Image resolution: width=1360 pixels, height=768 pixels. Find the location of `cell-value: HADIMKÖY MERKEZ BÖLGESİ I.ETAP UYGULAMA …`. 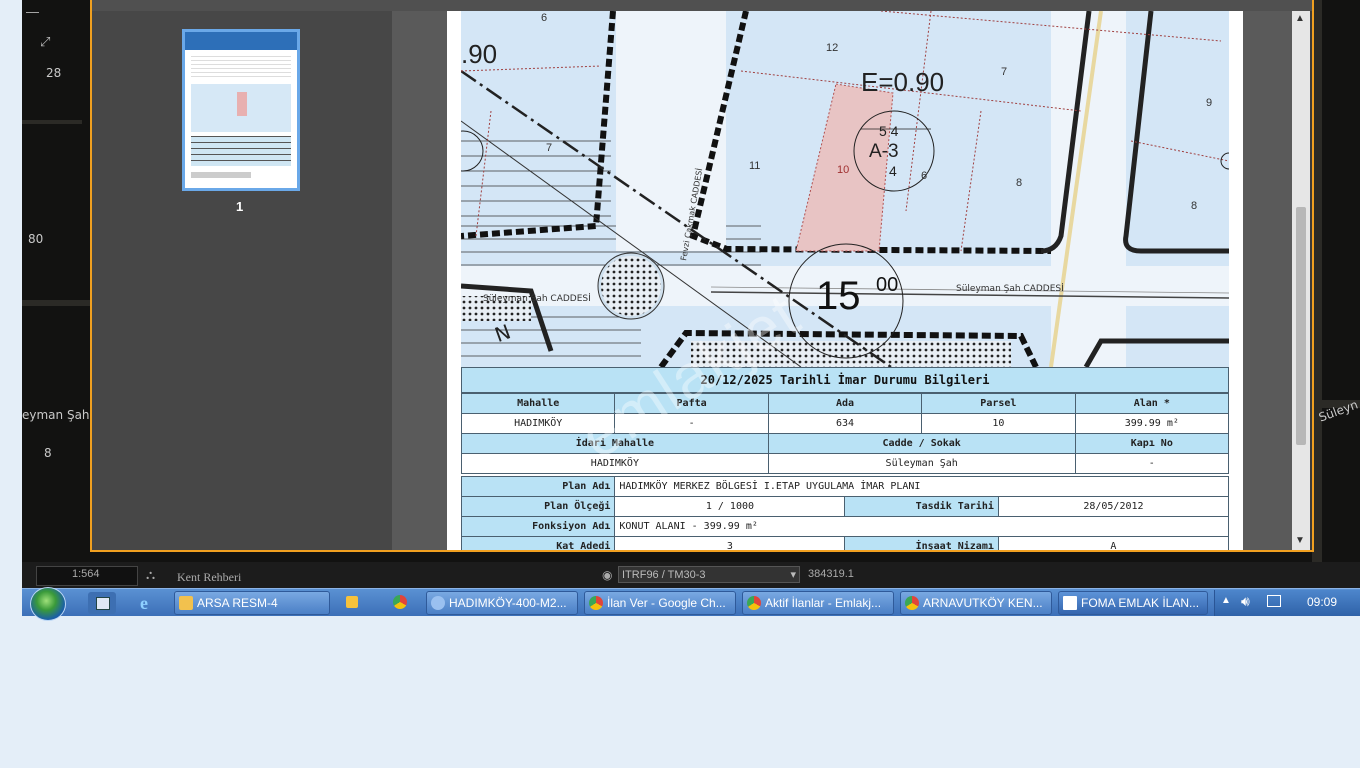

cell-value: HADIMKÖY MERKEZ BÖLGESİ I.ETAP UYGULAMA … is located at coordinates (921, 486).